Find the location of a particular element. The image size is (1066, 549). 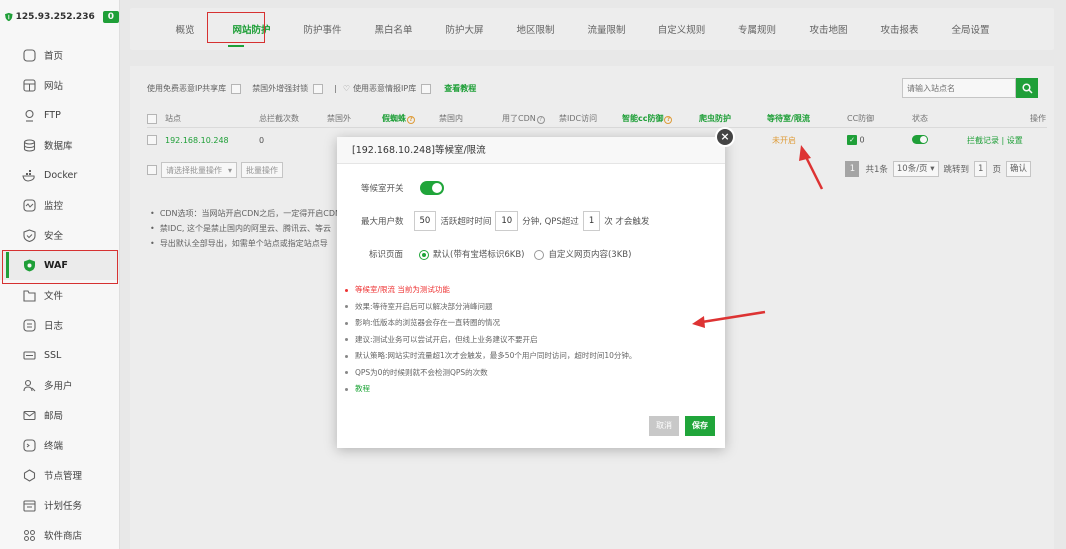

arrow-to-modal is located at coordinates (729, 319).